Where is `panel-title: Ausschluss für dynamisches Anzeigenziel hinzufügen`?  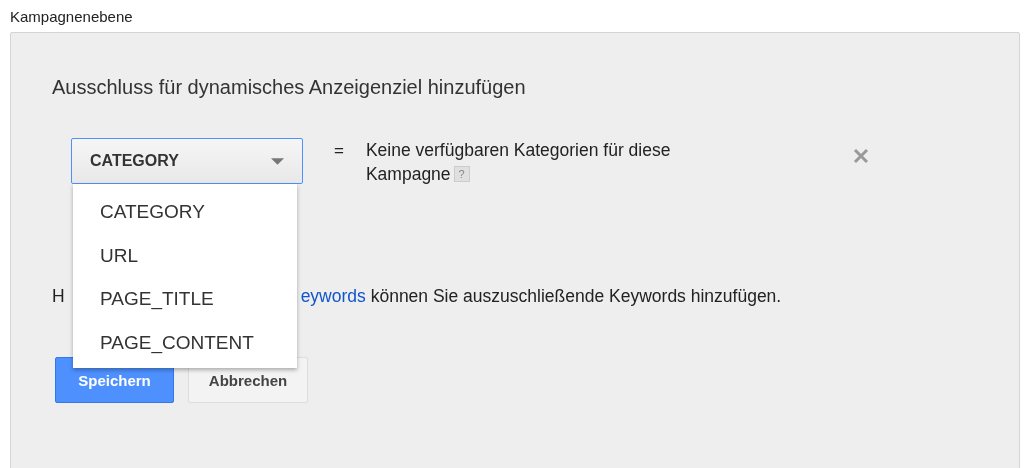
panel-title: Ausschluss für dynamisches Anzeigenziel hinzufügen is located at coordinates (289, 87).